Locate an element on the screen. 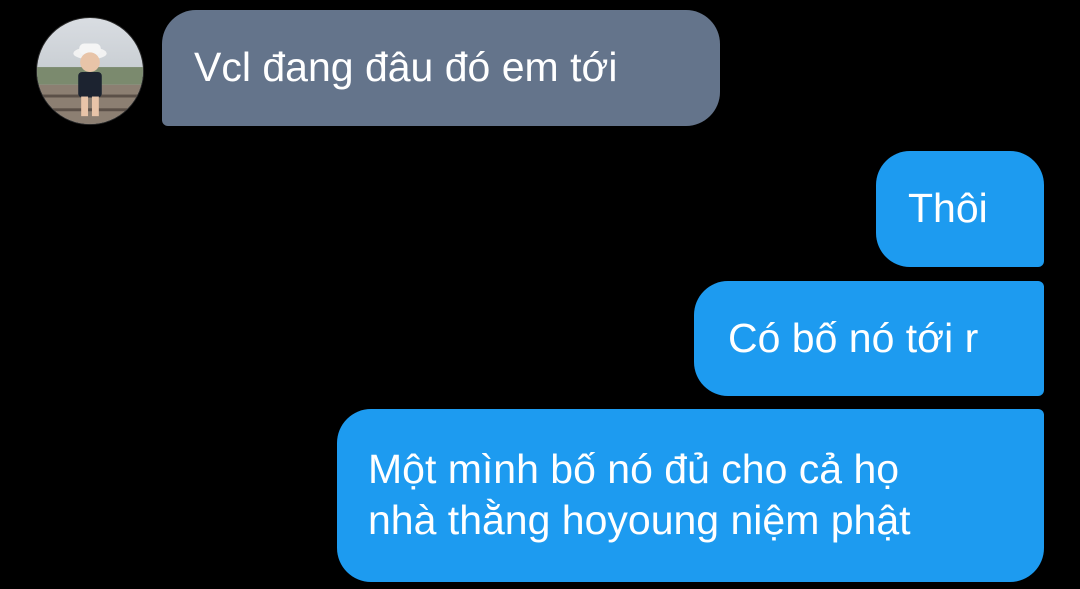 Image resolution: width=1080 pixels, height=589 pixels. outgoing-message-bubble: Thôi is located at coordinates (960, 209).